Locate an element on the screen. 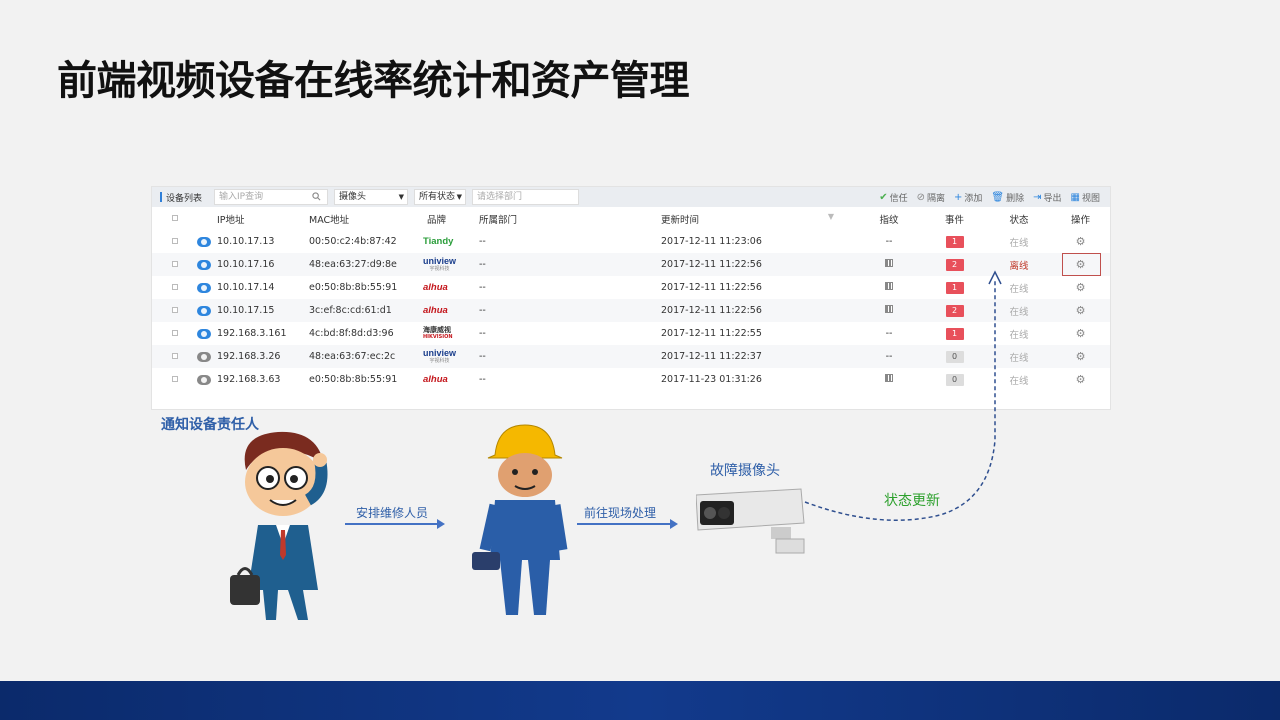 The height and width of the screenshot is (720, 1280). ip-cell: 192.168.3.26 is located at coordinates (253, 356).